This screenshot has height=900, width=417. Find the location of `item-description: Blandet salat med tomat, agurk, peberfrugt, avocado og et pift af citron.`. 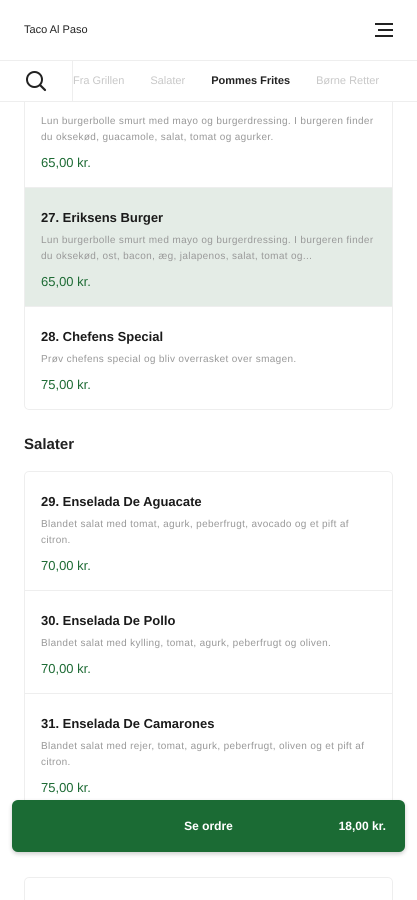

item-description: Blandet salat med tomat, agurk, peberfrugt, avocado og et pift af citron. is located at coordinates (195, 533).